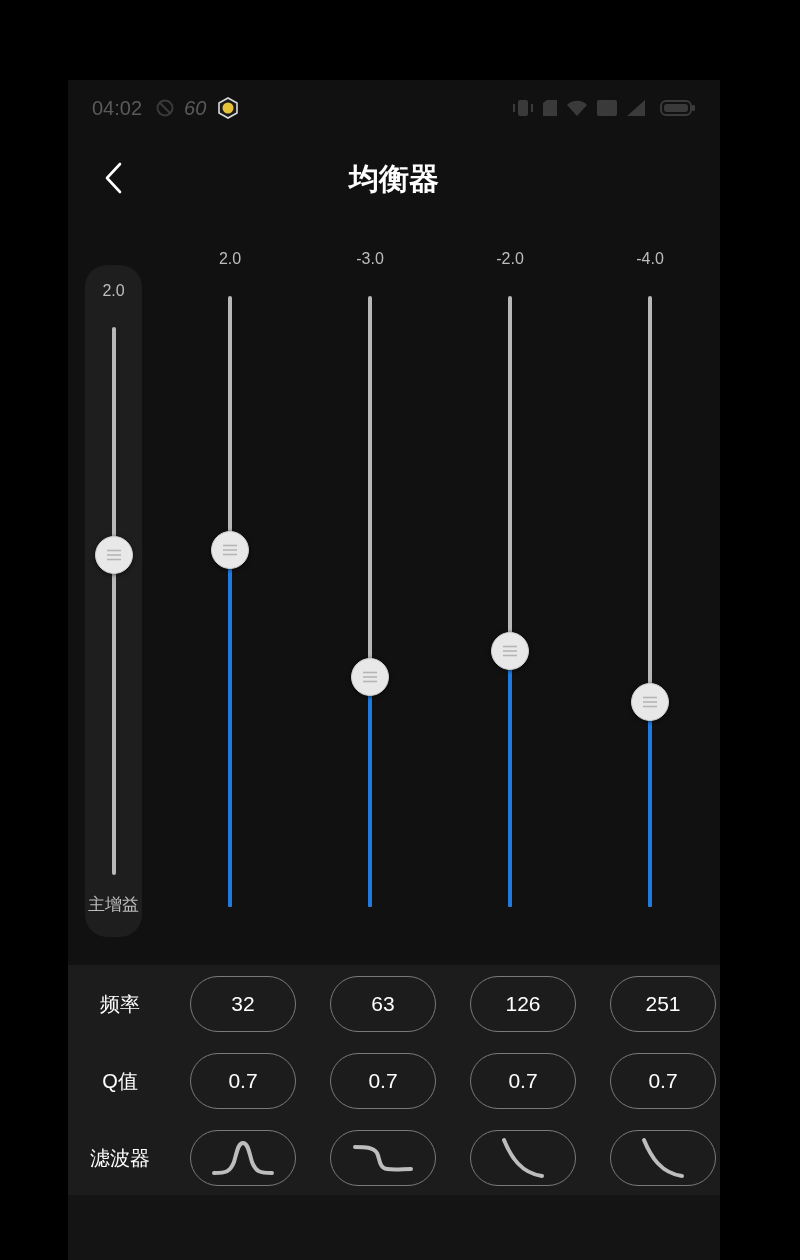  Describe the element at coordinates (165, 108) in the screenshot. I see `circle-slash-icon` at that location.